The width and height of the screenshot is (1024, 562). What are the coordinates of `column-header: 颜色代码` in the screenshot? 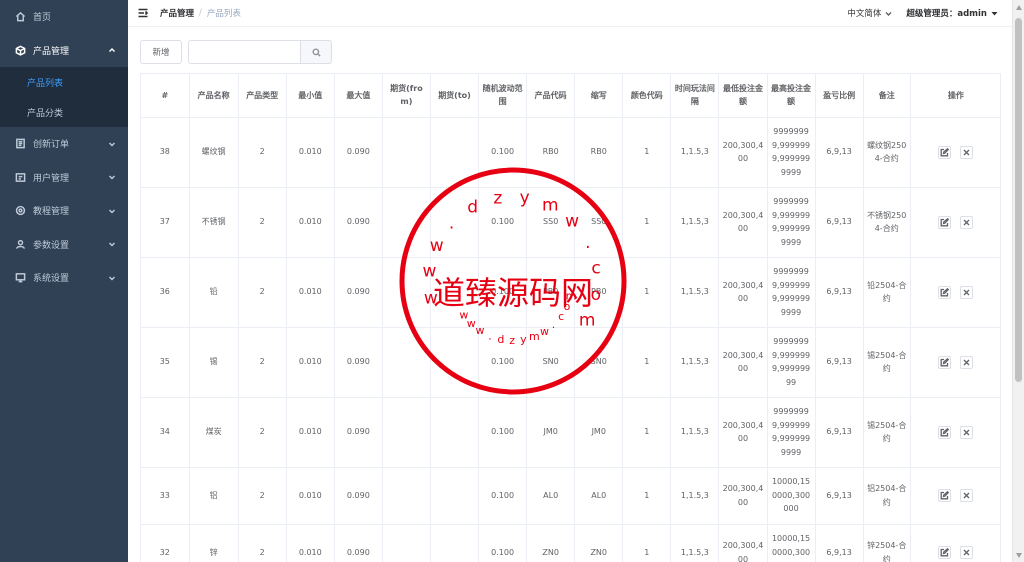 It's located at (647, 96).